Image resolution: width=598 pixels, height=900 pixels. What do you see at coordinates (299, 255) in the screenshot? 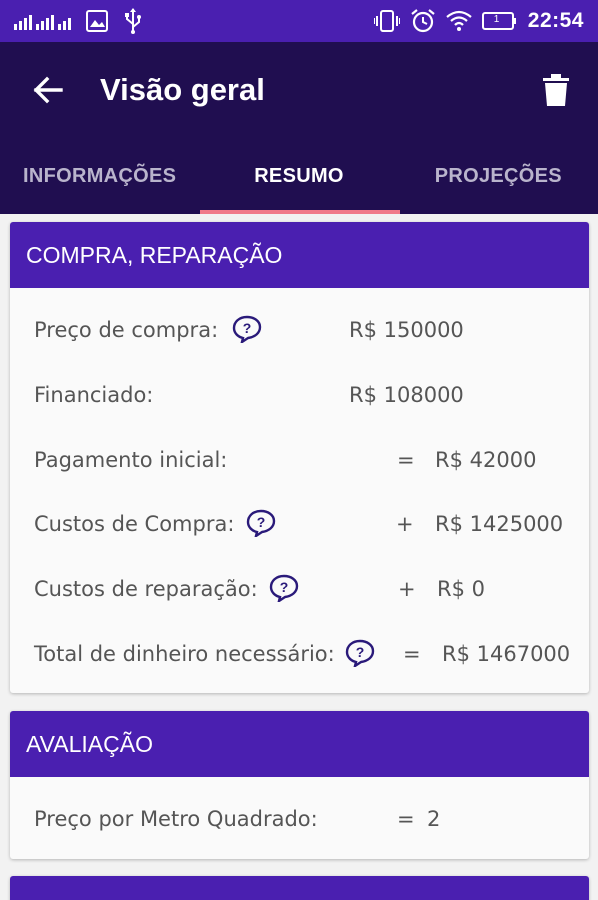
I see `card-header: COMPRA, REPARAÇÃO` at bounding box center [299, 255].